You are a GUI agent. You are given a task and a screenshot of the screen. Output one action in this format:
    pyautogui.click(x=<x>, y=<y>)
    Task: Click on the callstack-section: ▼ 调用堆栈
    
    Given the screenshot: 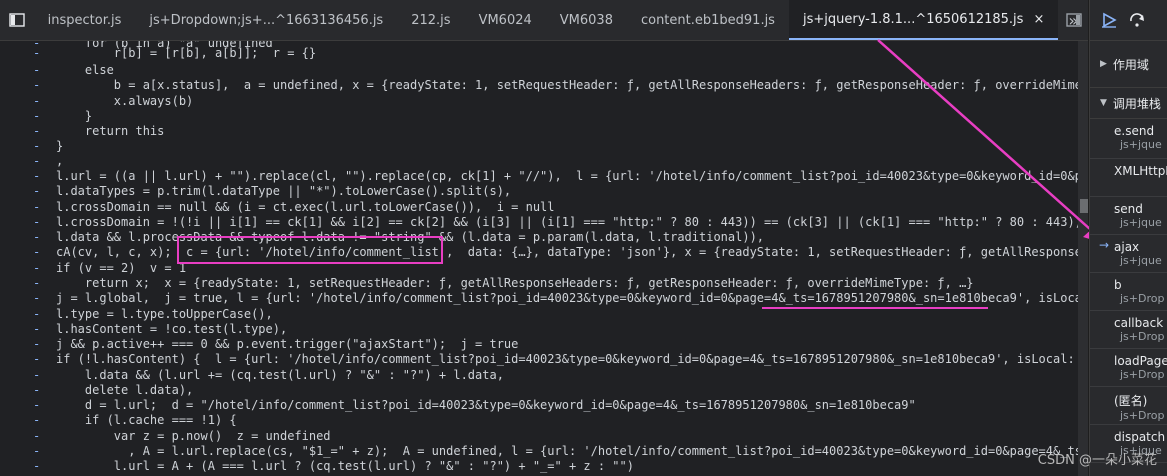 What is the action you would take?
    pyautogui.click(x=1128, y=103)
    